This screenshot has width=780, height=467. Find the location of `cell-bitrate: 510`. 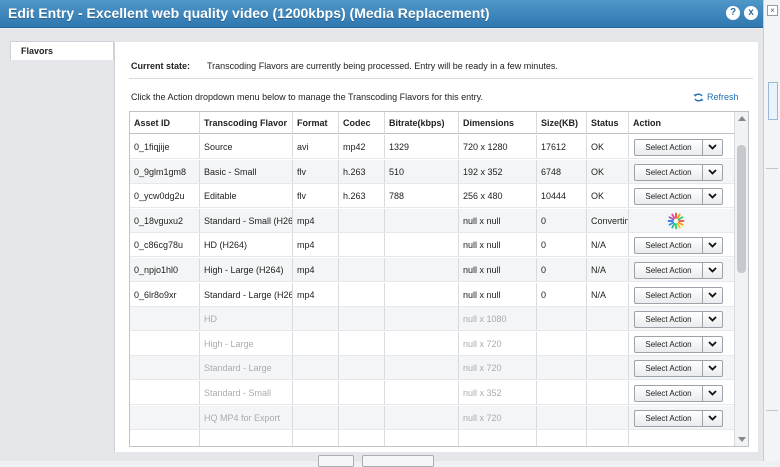

cell-bitrate: 510 is located at coordinates (422, 171).